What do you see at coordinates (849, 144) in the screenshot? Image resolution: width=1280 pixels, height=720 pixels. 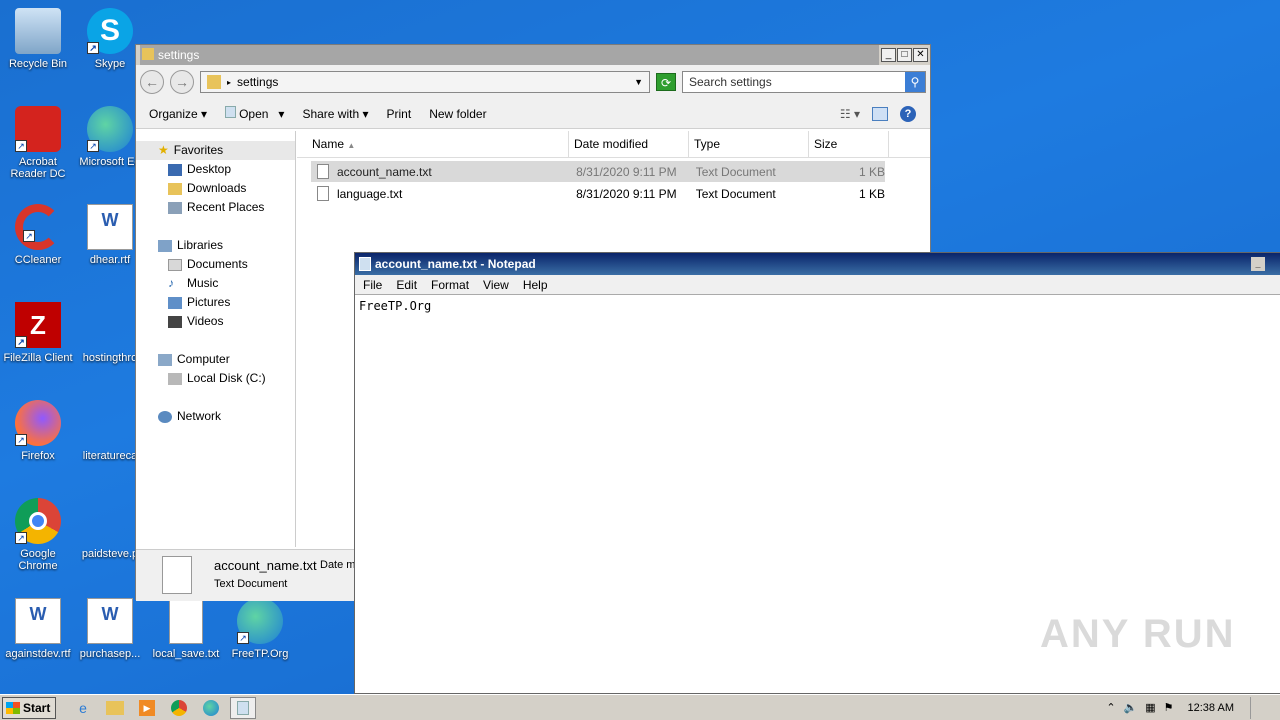 I see `column-size: Size` at bounding box center [849, 144].